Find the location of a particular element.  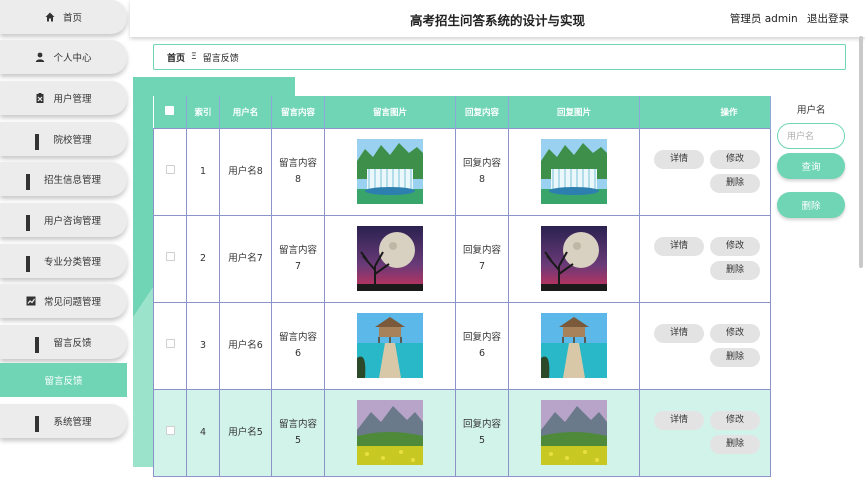

column-header: 操作 is located at coordinates (705, 112).